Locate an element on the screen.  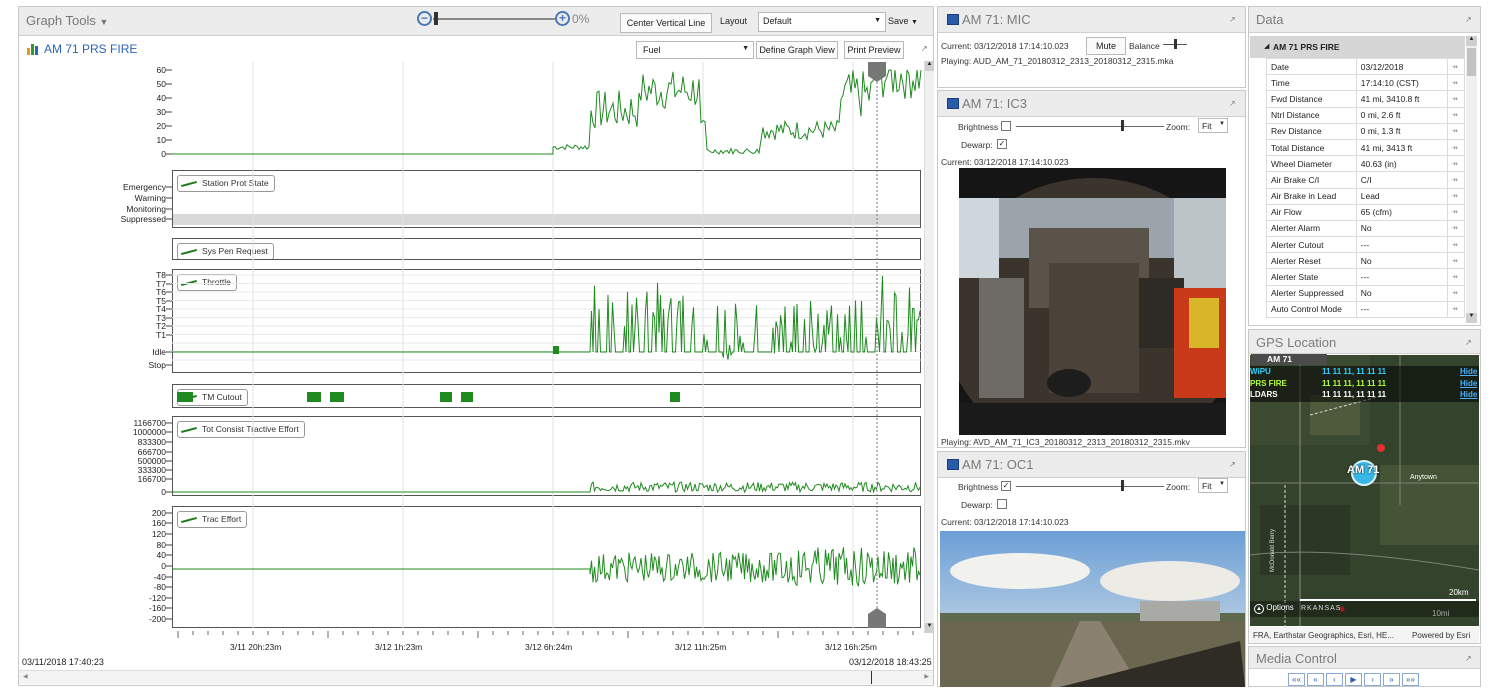
data-row: Alerter Alarm No ⇸ is located at coordinates (1365, 228).